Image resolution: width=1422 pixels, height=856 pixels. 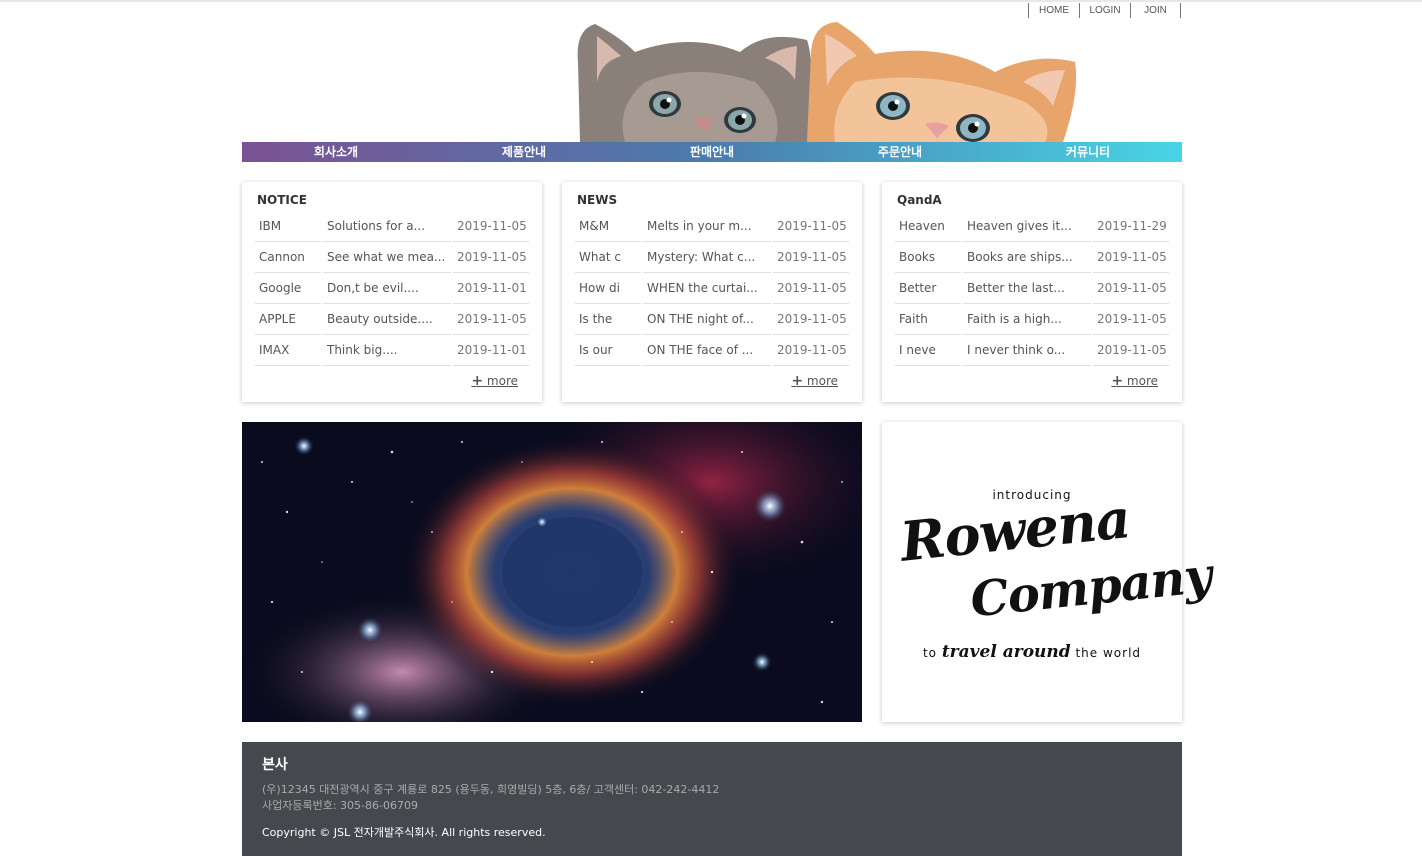 I want to click on row-category: Google, so click(x=288, y=288).